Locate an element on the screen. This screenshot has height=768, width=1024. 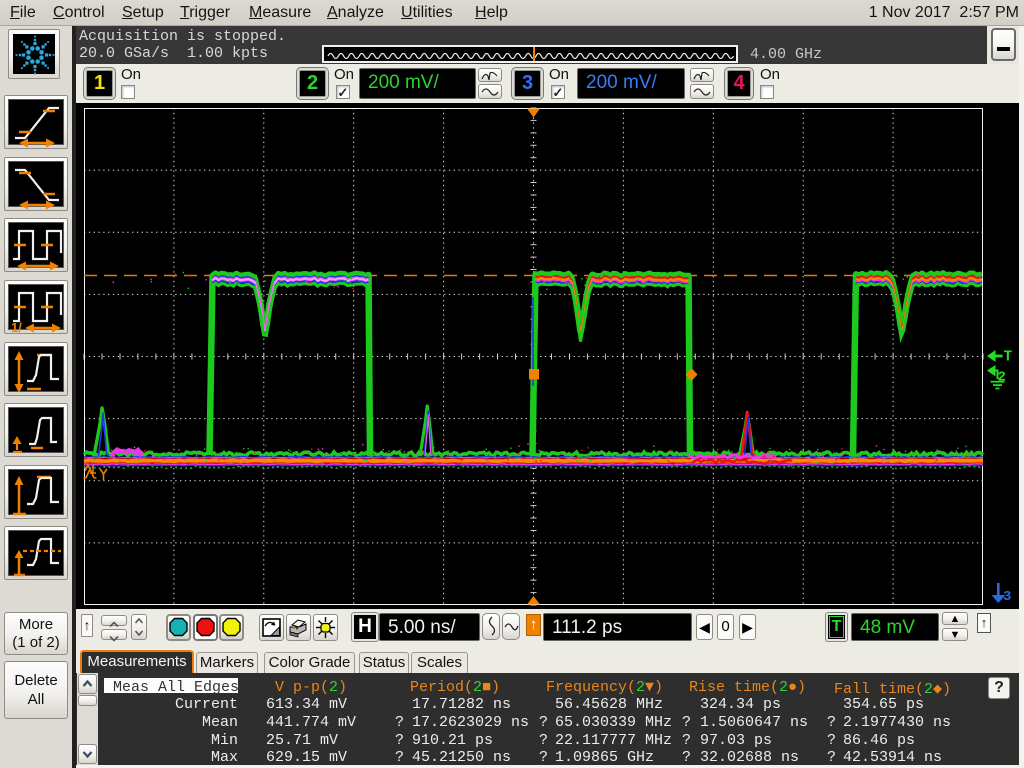
svg-text: 2 is located at coordinates (1002, 378).